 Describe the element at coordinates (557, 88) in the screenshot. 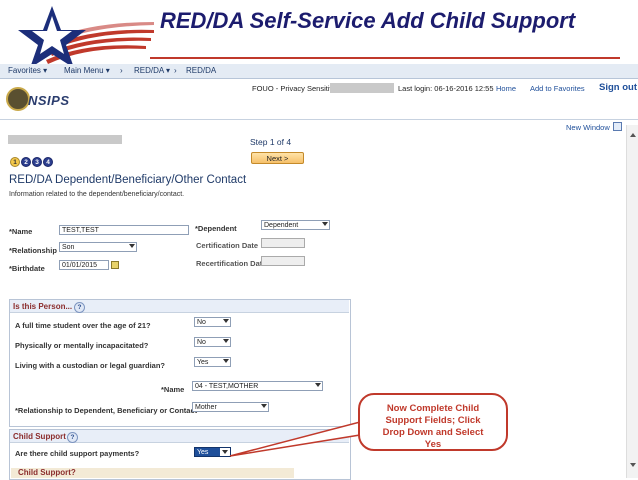

I see `add-to-favorites-link: Add to Favorites` at that location.